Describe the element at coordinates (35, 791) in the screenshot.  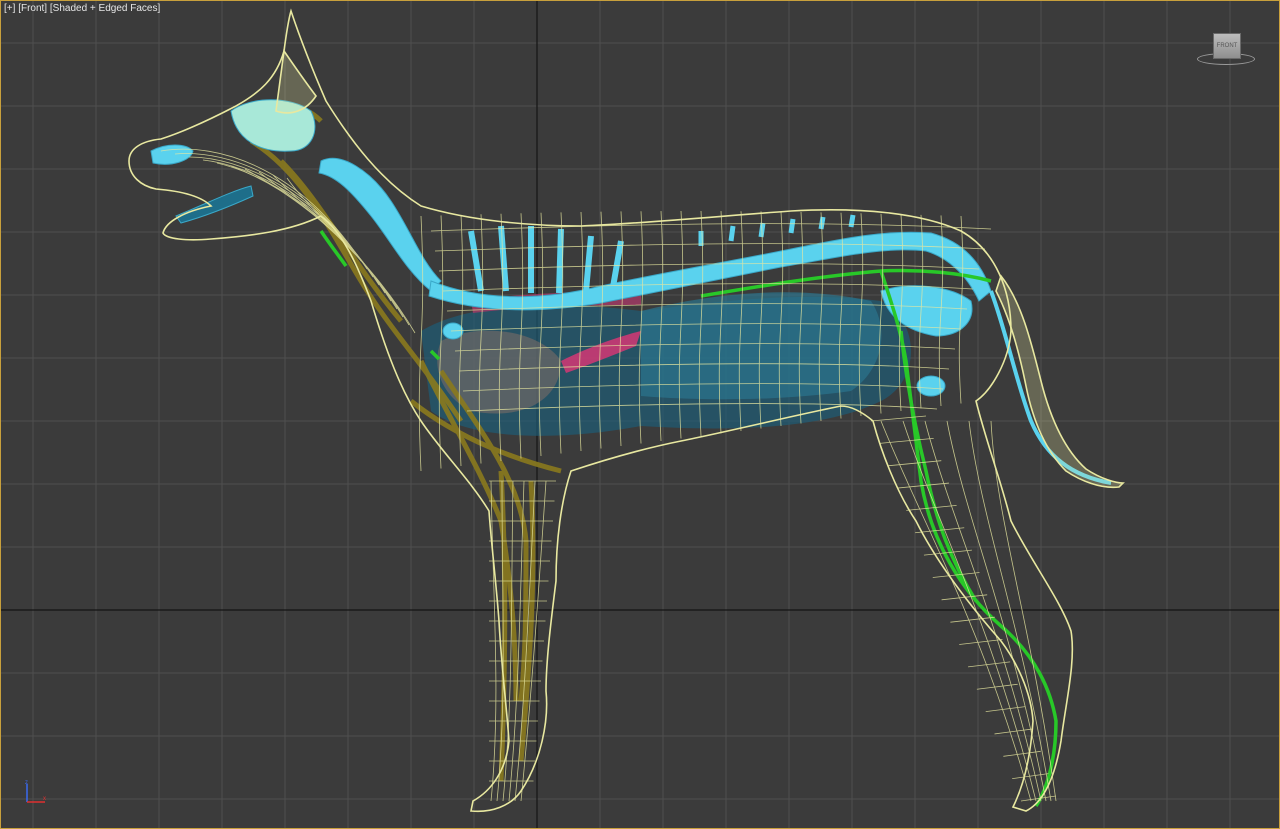
I see `axis-tripod-icon: z x` at that location.